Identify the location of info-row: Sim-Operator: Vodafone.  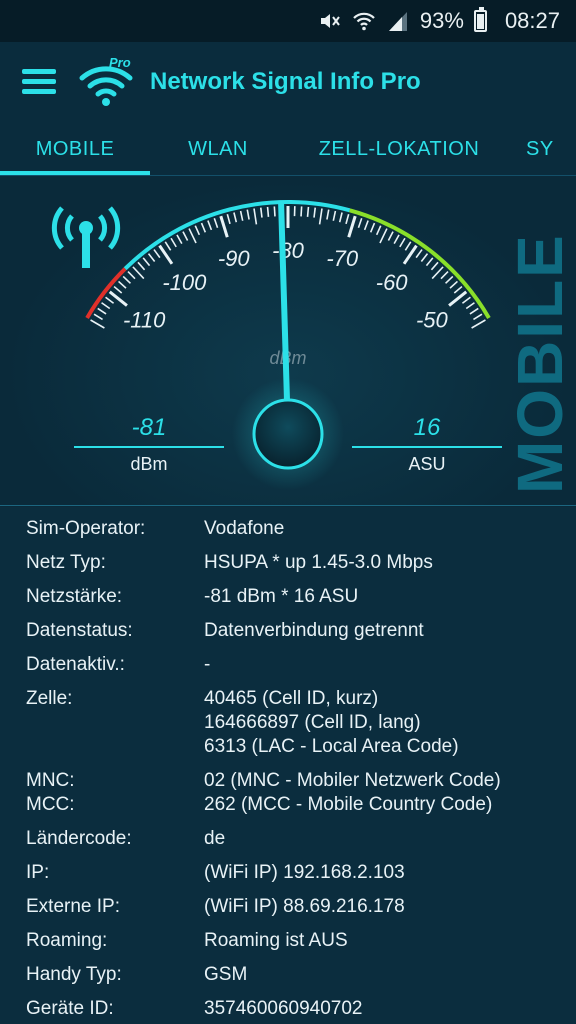
(288, 529).